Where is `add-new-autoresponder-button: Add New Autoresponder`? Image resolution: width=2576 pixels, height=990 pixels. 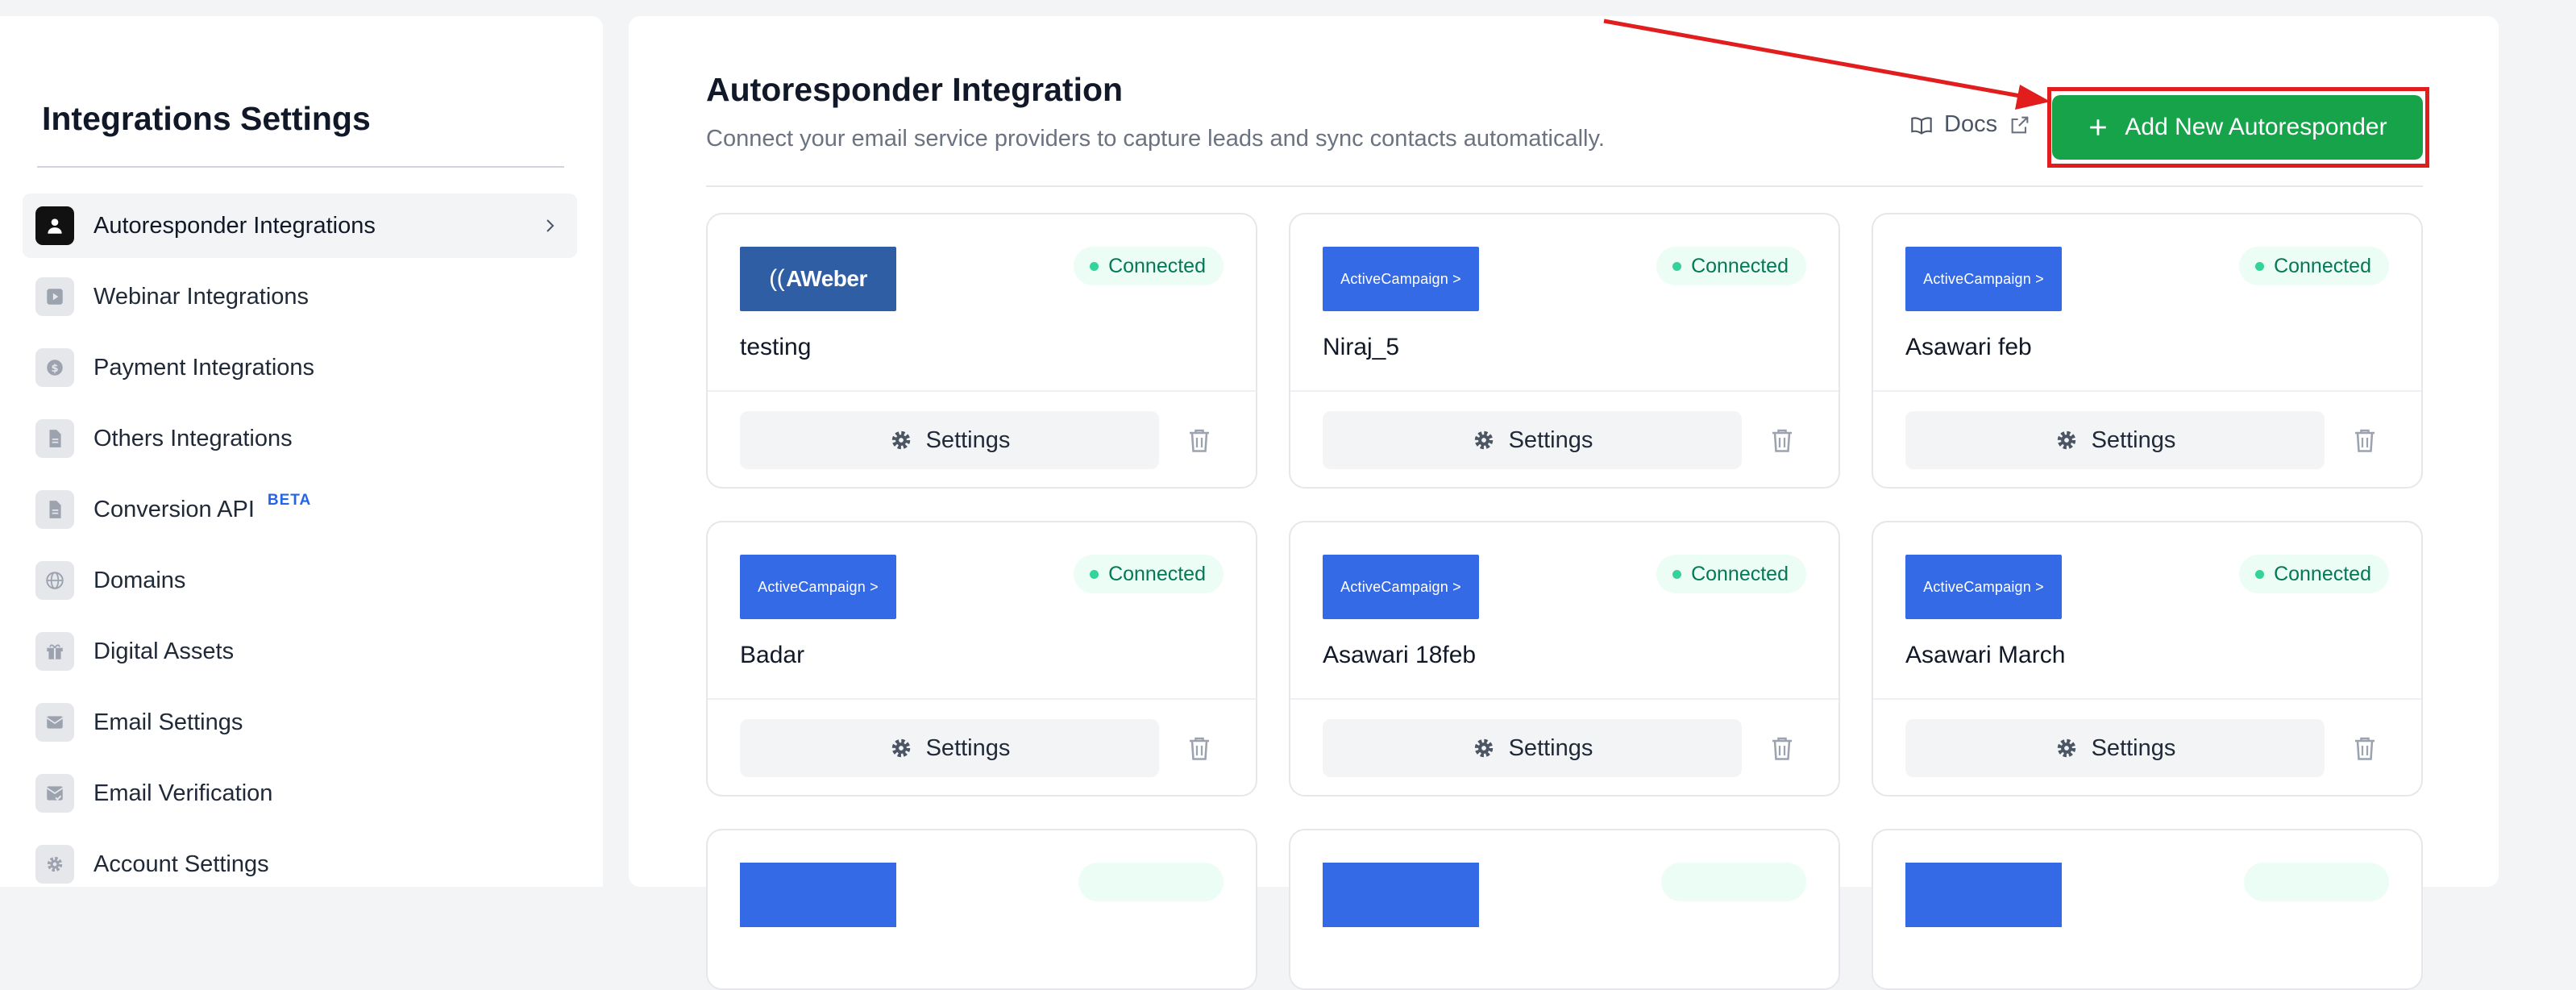
add-new-autoresponder-button: Add New Autoresponder is located at coordinates (2237, 128).